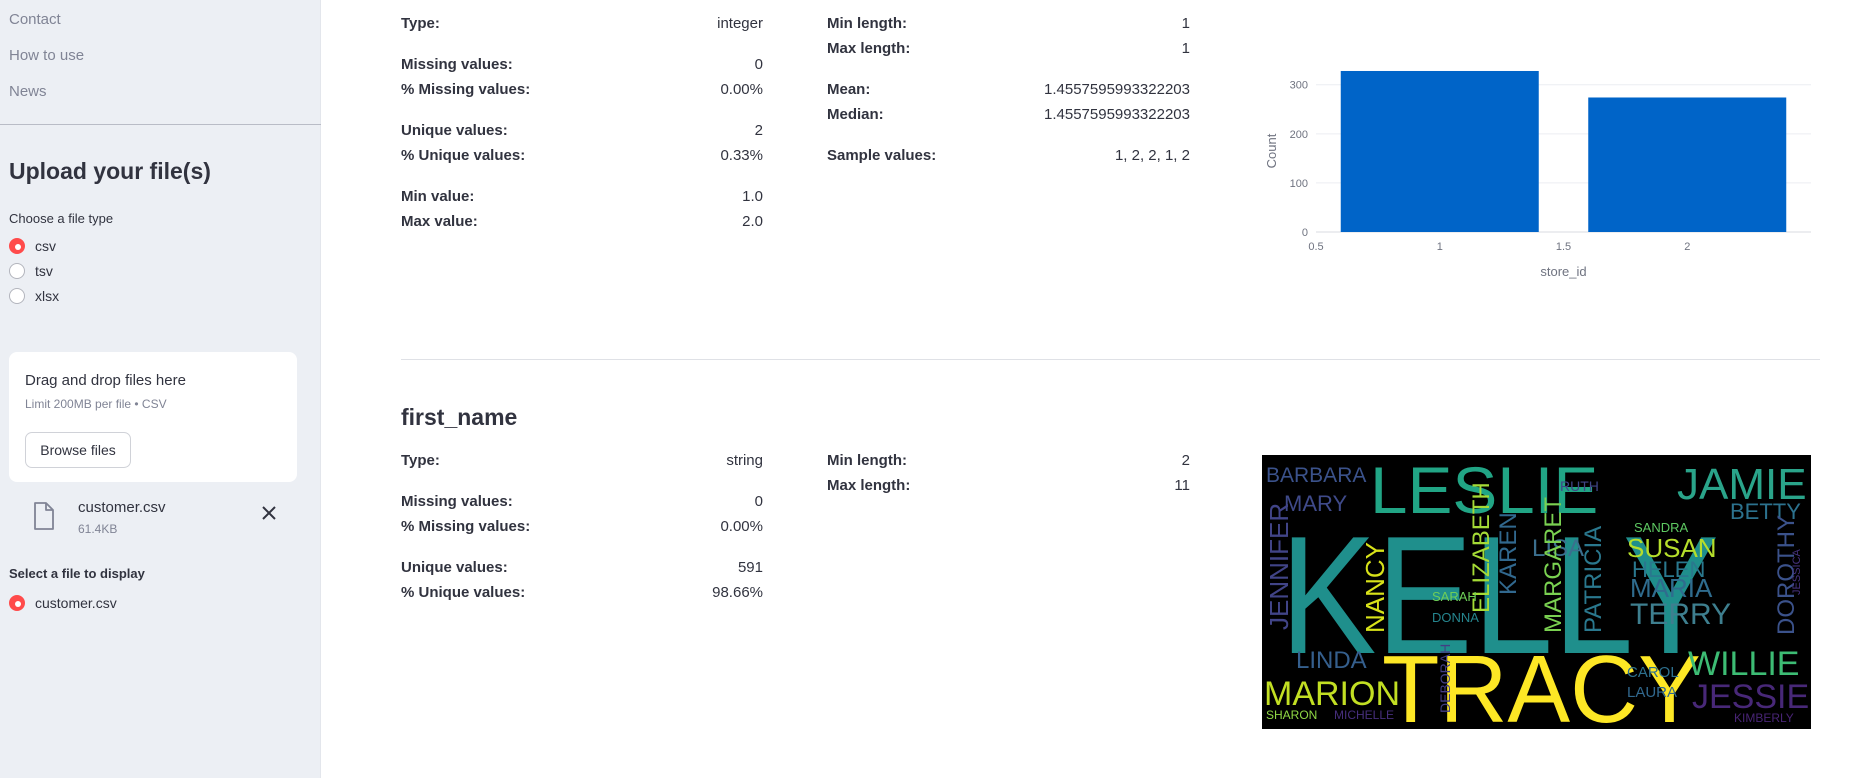 The image size is (1849, 778). What do you see at coordinates (45, 246) in the screenshot?
I see `radio-label: csv` at bounding box center [45, 246].